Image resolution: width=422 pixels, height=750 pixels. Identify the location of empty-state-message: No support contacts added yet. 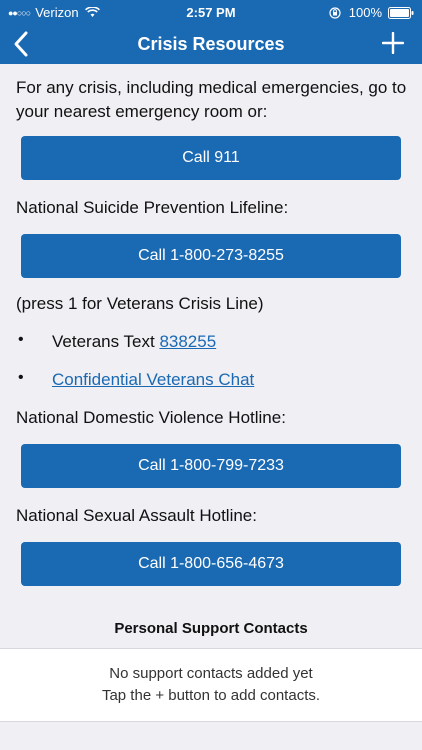
(211, 673).